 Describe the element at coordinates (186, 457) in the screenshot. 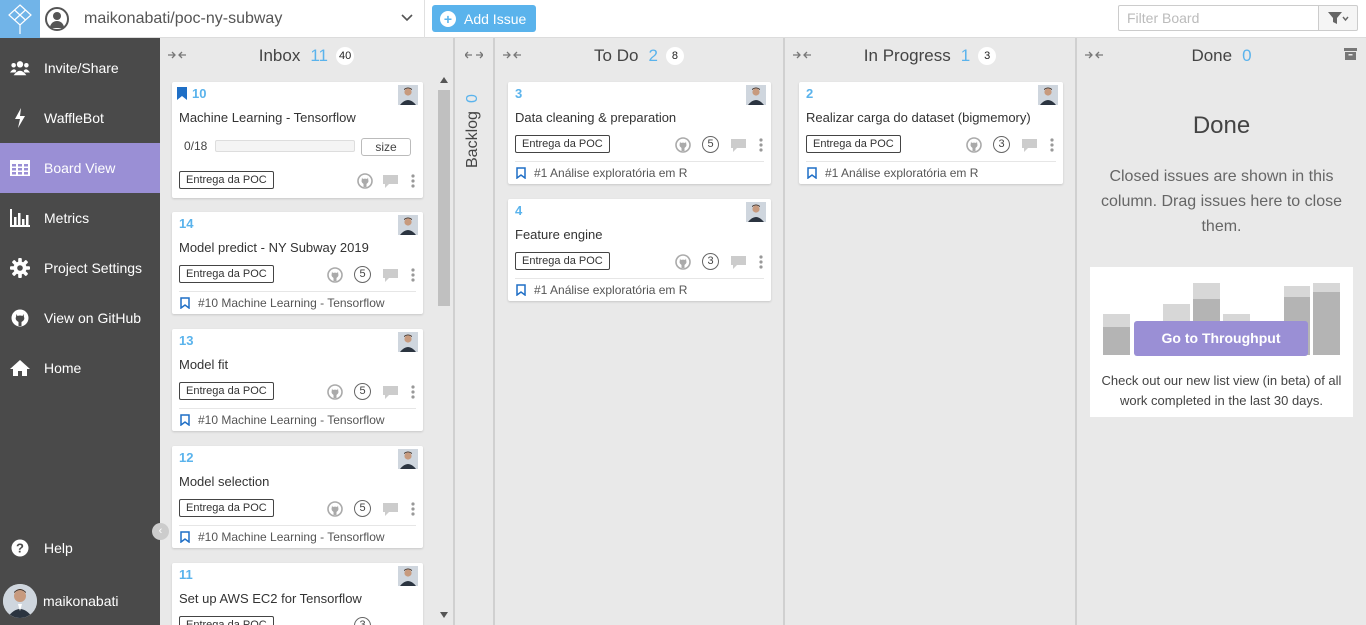

I see `issue-number: 12` at that location.